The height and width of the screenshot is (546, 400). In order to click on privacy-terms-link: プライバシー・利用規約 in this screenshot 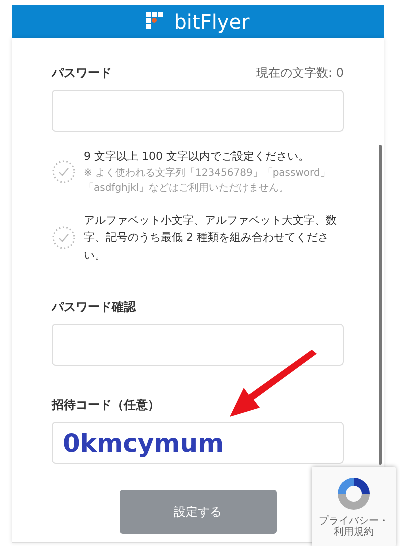, I will do `click(354, 527)`.